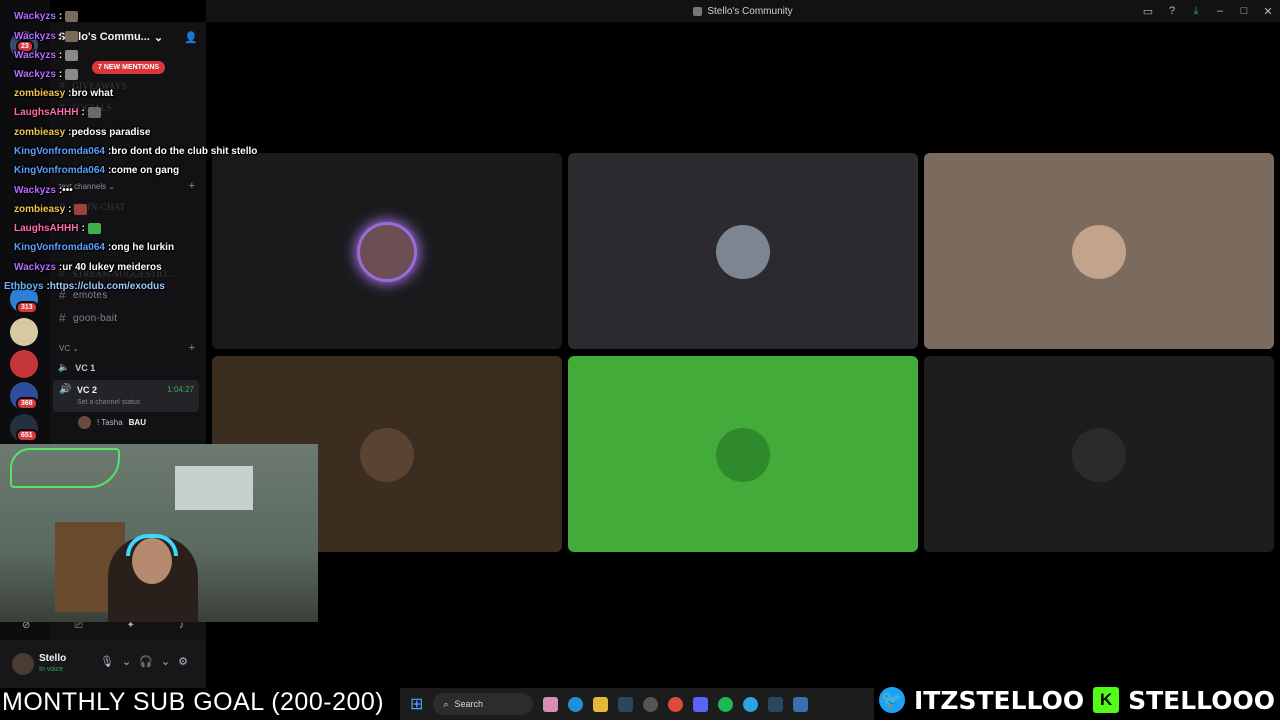 This screenshot has width=1280, height=720. What do you see at coordinates (1076, 700) in the screenshot?
I see `social-overlay: 🐦 ITZSTELLOO K STELLOOO` at bounding box center [1076, 700].